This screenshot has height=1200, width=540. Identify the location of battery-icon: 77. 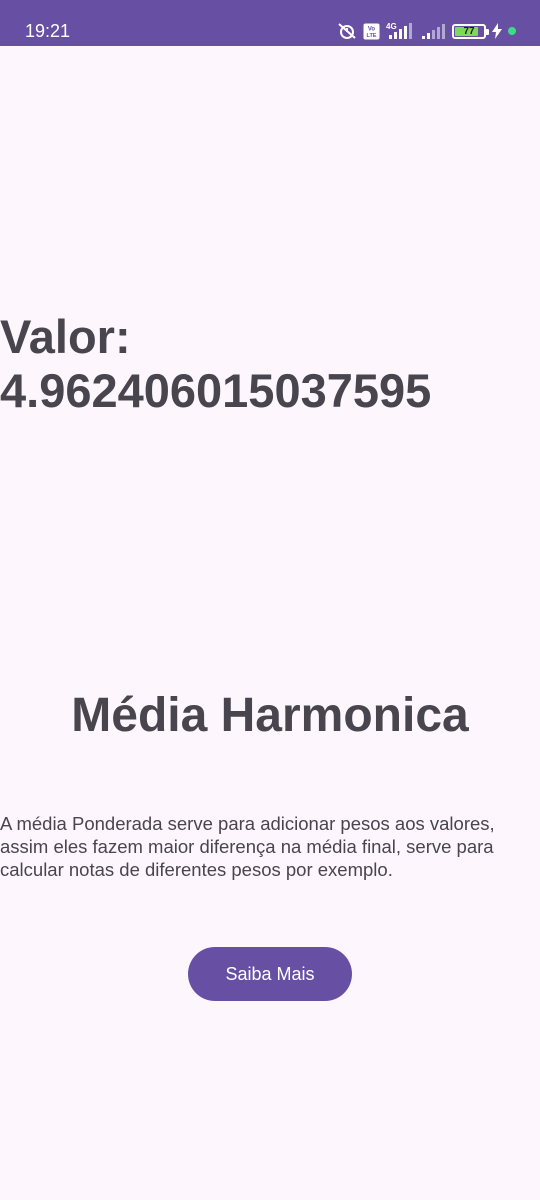
(470, 31).